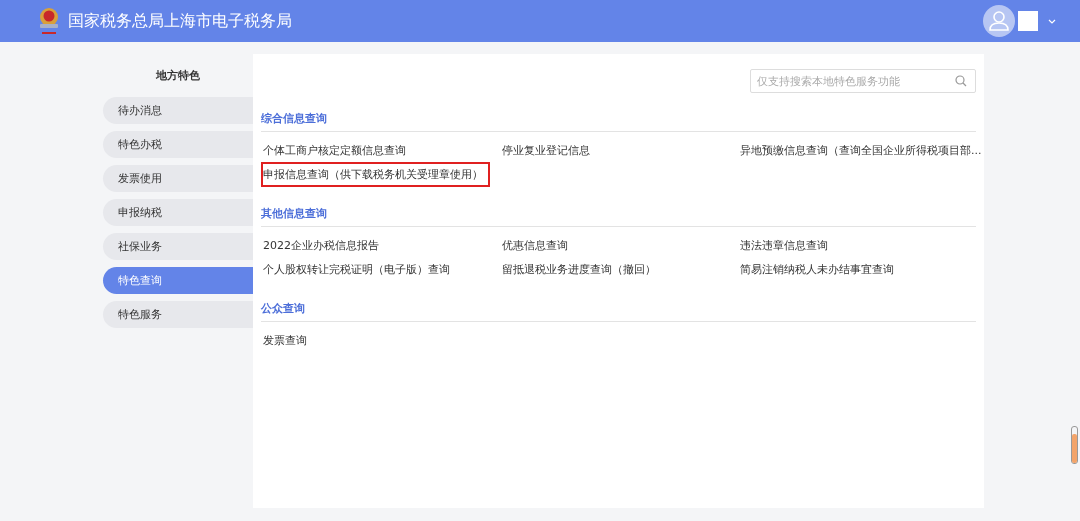 The image size is (1080, 521). I want to click on query-link: 违法违章信息查询, so click(784, 245).